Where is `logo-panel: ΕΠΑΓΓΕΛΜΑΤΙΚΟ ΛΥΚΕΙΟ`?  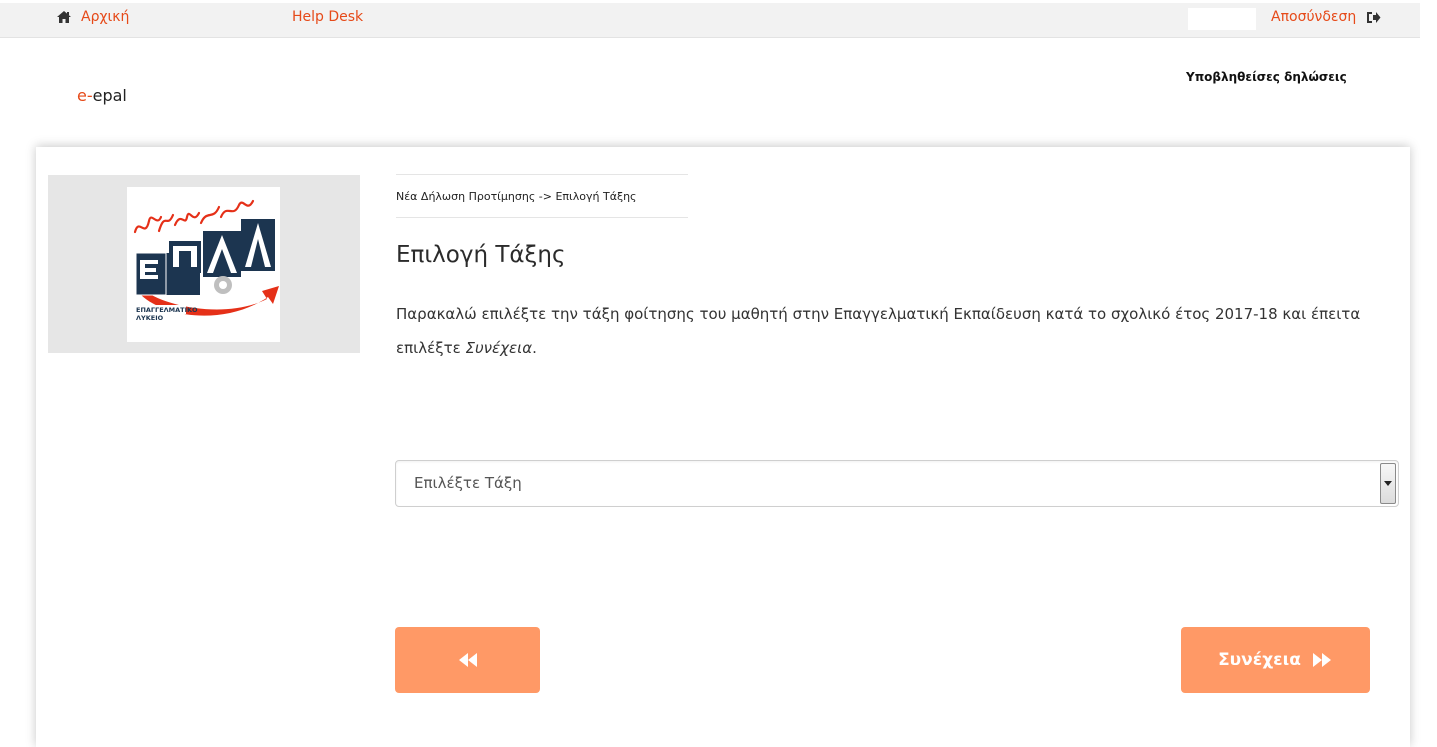 logo-panel: ΕΠΑΓΓΕΛΜΑΤΙΚΟ ΛΥΚΕΙΟ is located at coordinates (204, 264).